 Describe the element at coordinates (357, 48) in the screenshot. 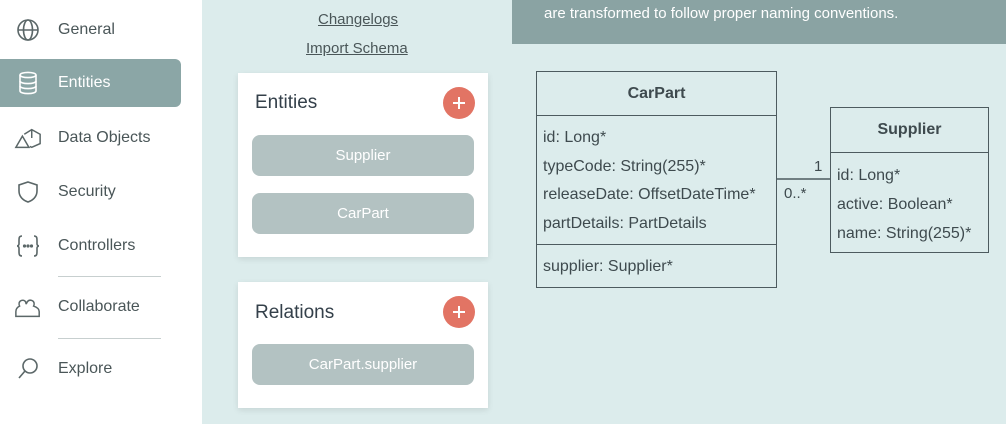

I see `import-schema-link: Import Schema` at that location.